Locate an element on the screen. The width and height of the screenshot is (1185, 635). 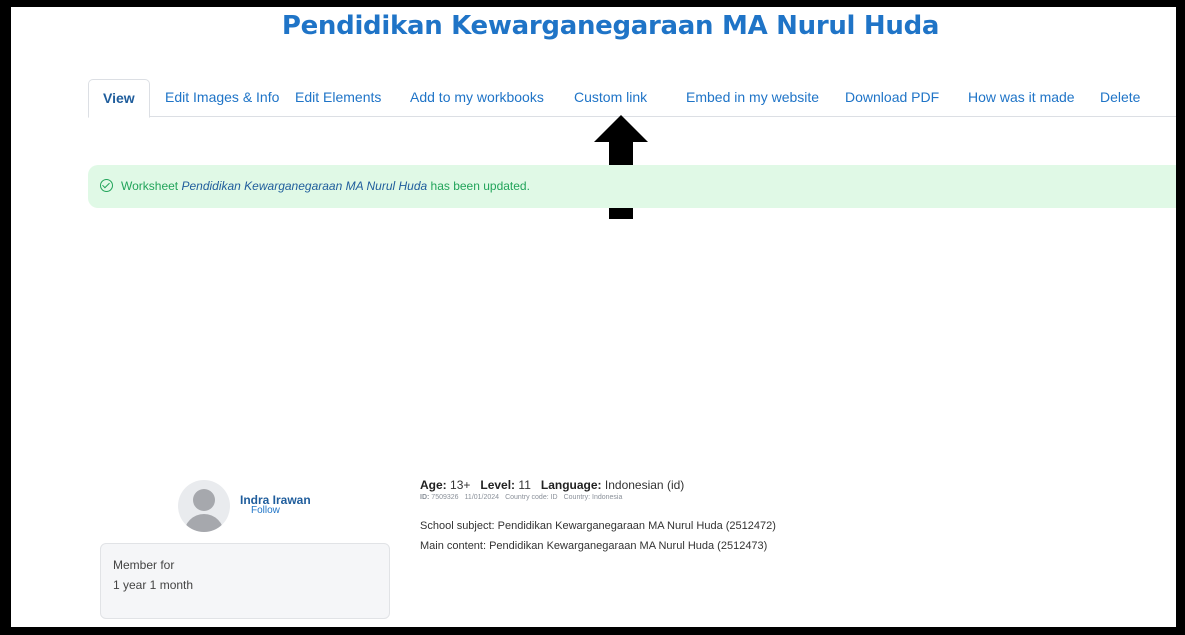
tab-download-pdf: Download PDF is located at coordinates (892, 97).